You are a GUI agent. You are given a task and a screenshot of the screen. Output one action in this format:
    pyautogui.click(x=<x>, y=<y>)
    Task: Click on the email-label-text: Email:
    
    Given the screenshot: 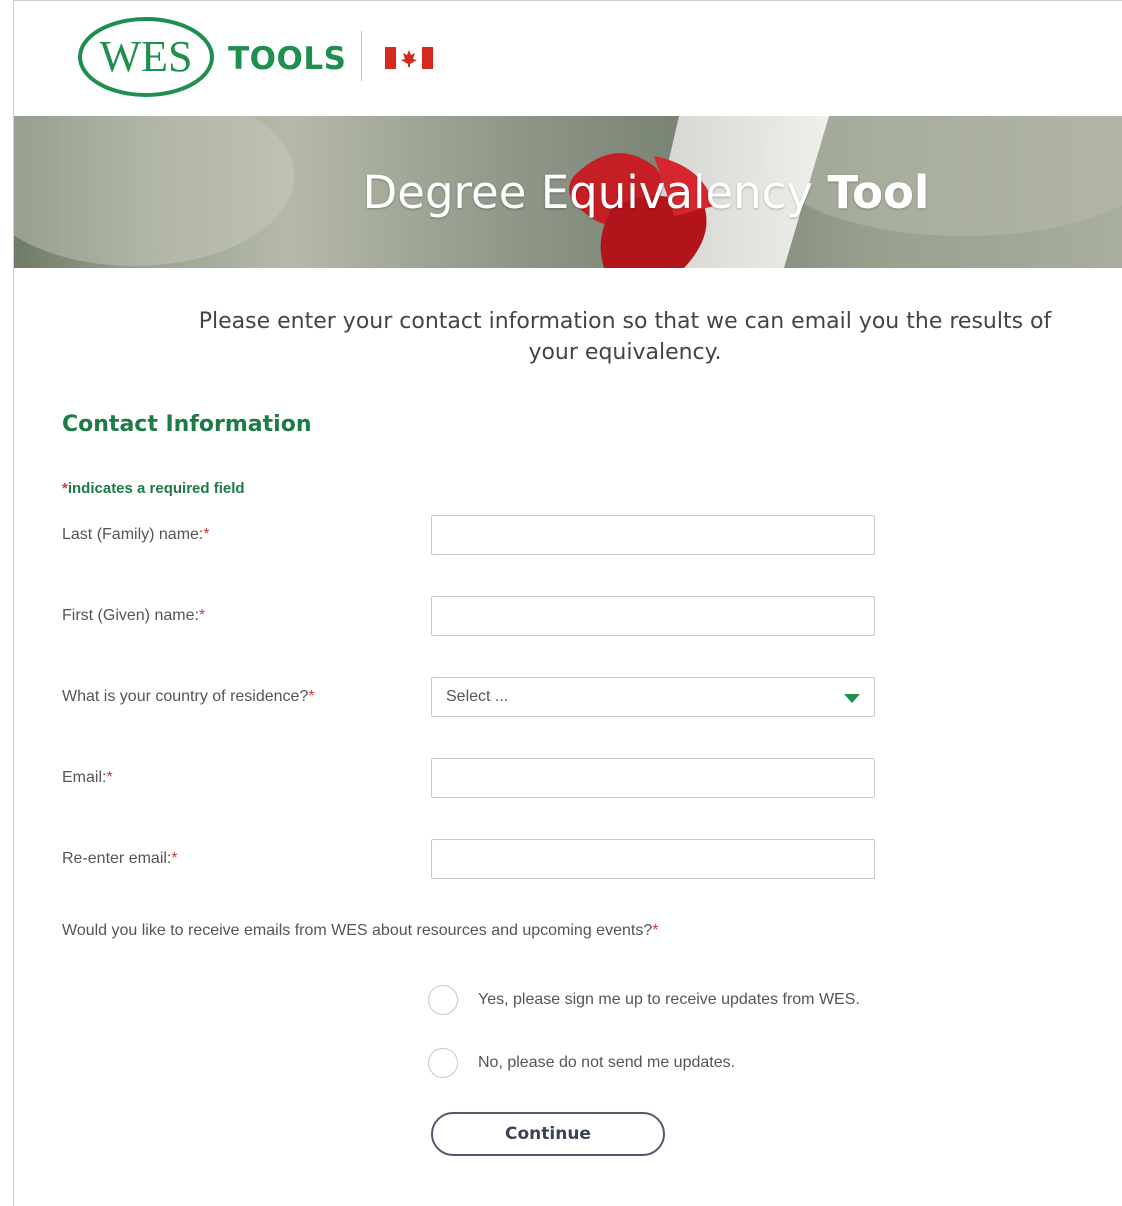 What is the action you would take?
    pyautogui.click(x=84, y=777)
    